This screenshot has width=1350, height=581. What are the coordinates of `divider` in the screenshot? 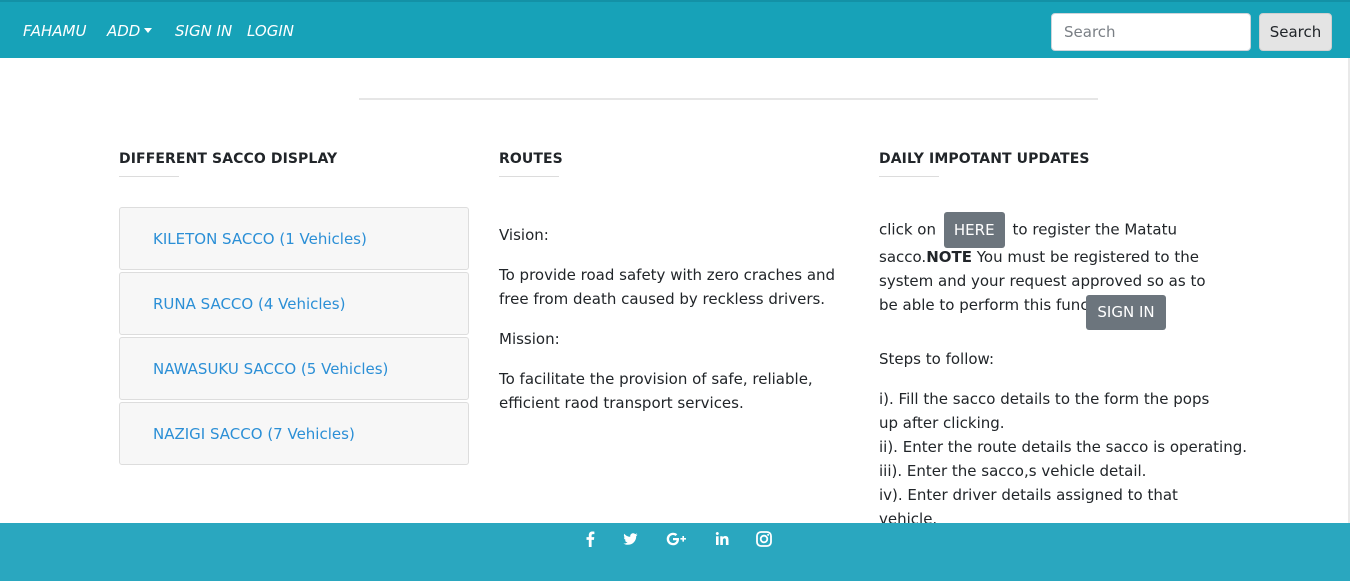 It's located at (728, 99).